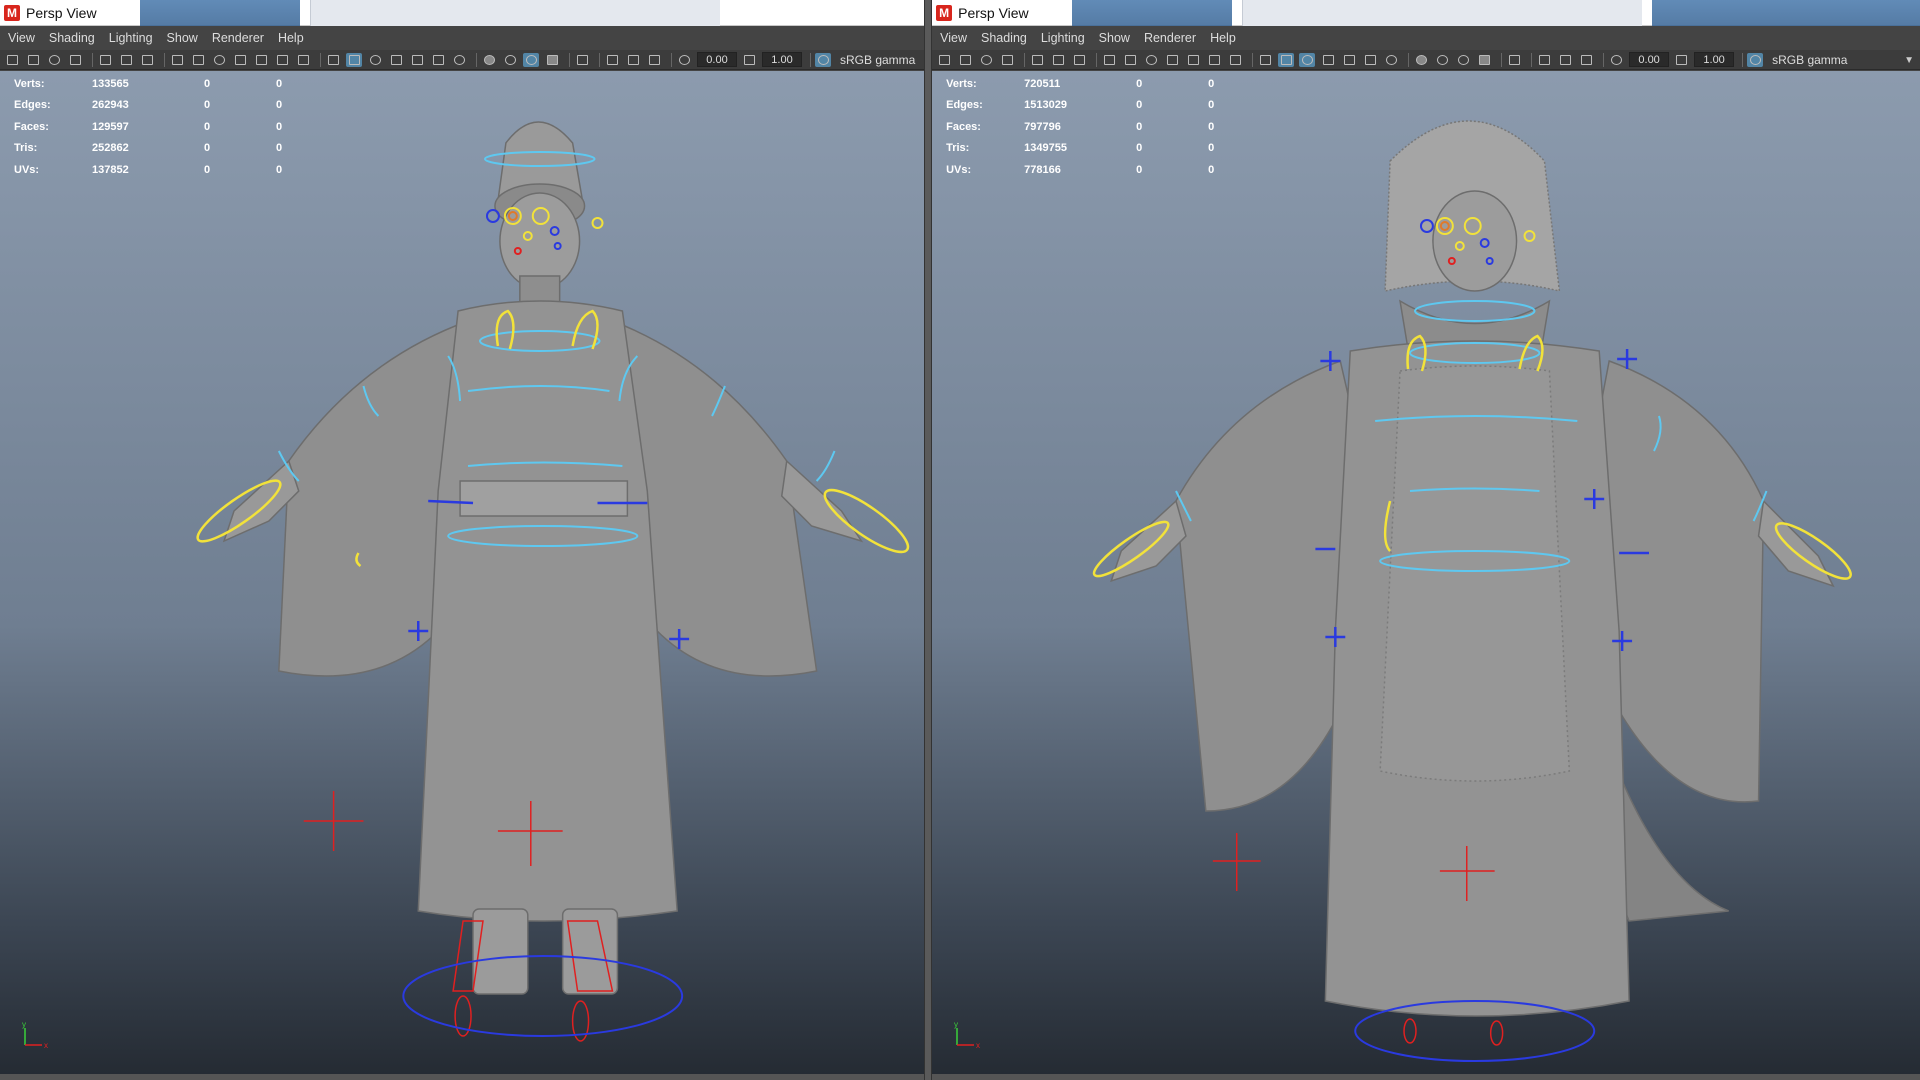  I want to click on toolbar-overflow-icon: ▼, so click(1909, 60).